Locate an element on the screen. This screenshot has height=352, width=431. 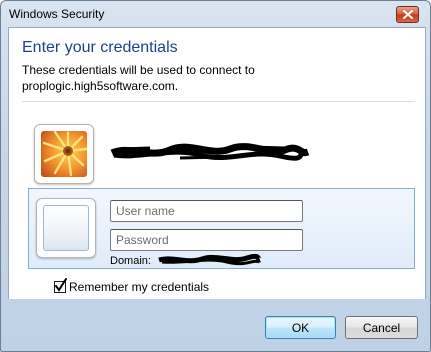
remember-credentials-checkbox is located at coordinates (60, 285).